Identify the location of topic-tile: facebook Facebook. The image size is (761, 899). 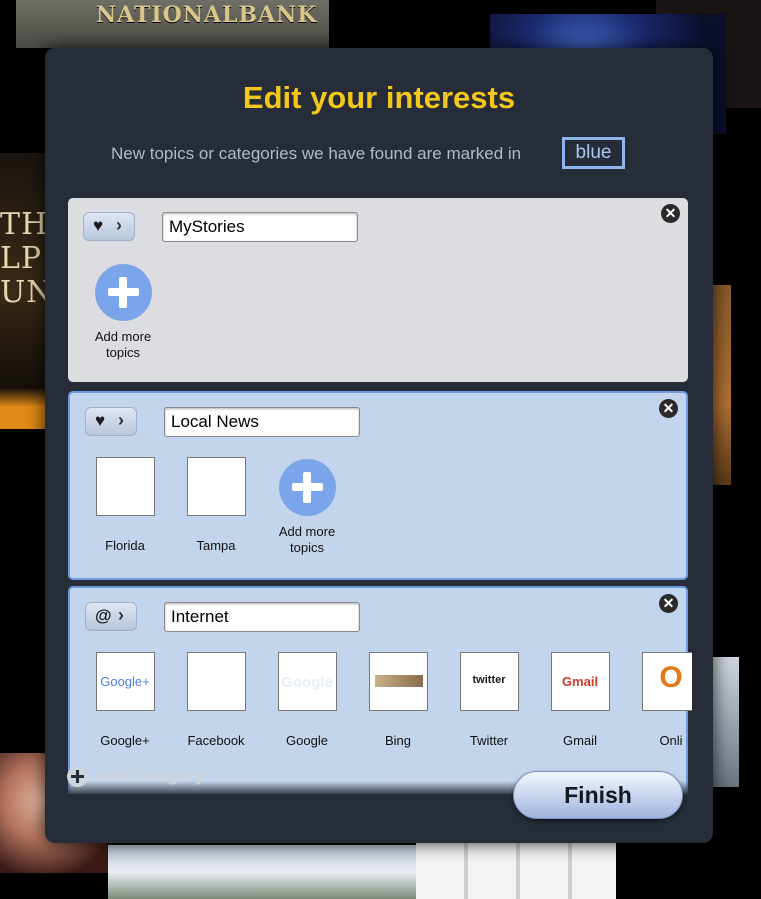
(216, 700).